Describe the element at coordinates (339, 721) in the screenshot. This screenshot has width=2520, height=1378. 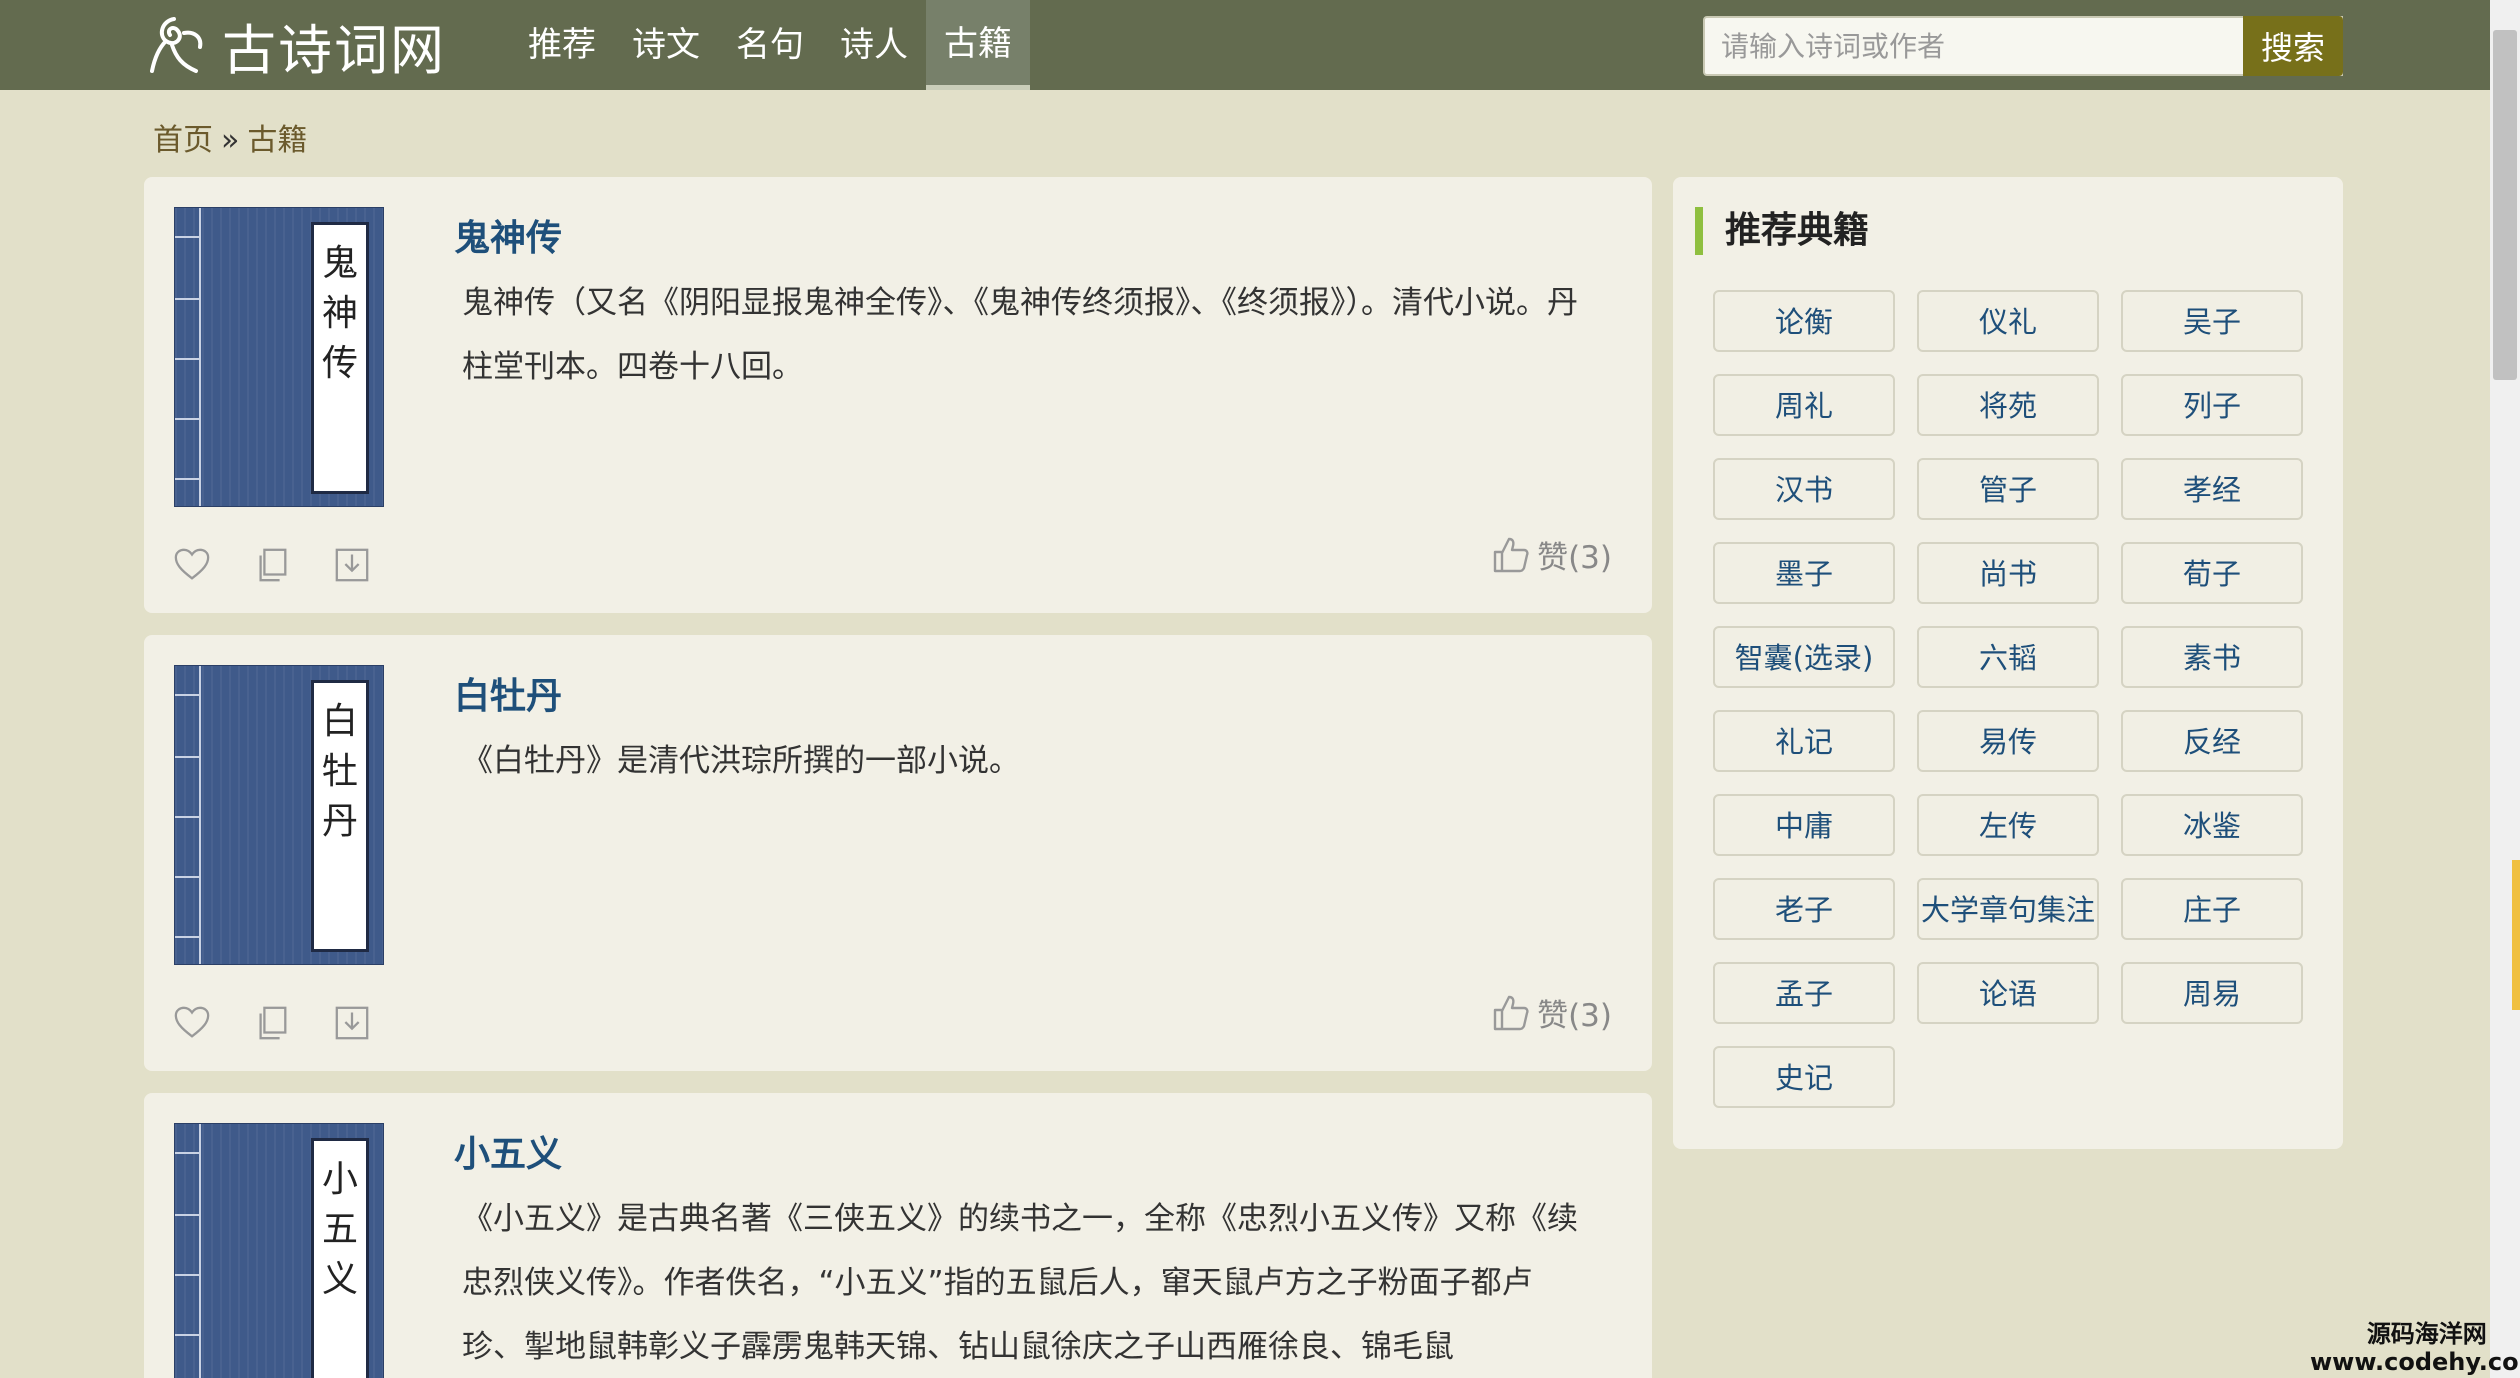
I see `cover-char: 白` at that location.